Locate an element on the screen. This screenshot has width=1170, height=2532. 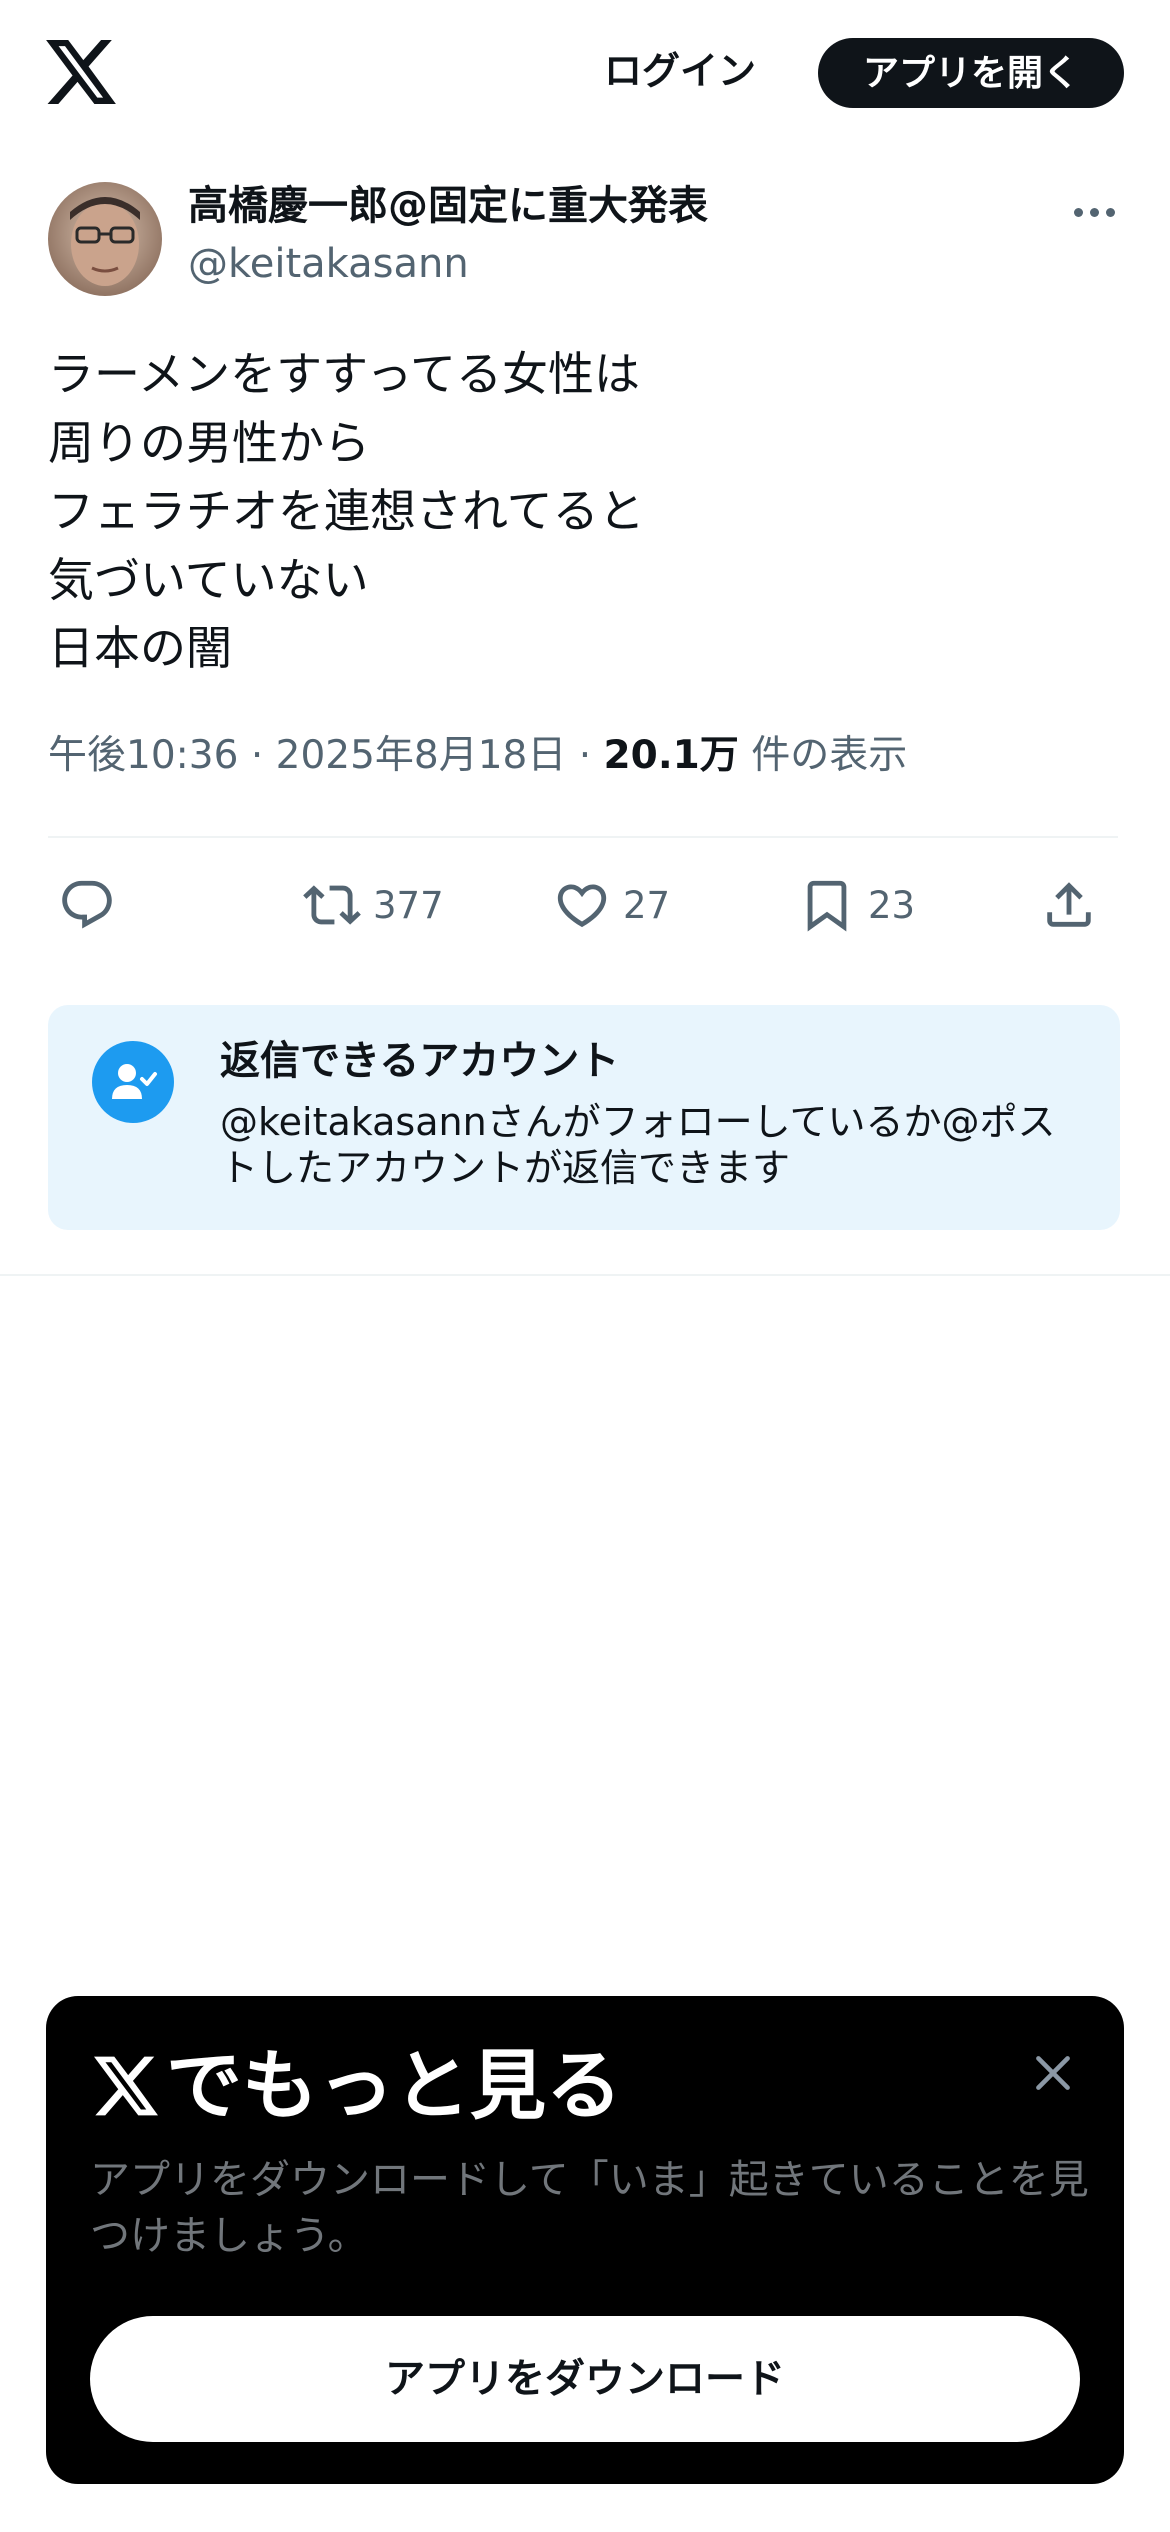
like-button: 27 is located at coordinates (611, 905).